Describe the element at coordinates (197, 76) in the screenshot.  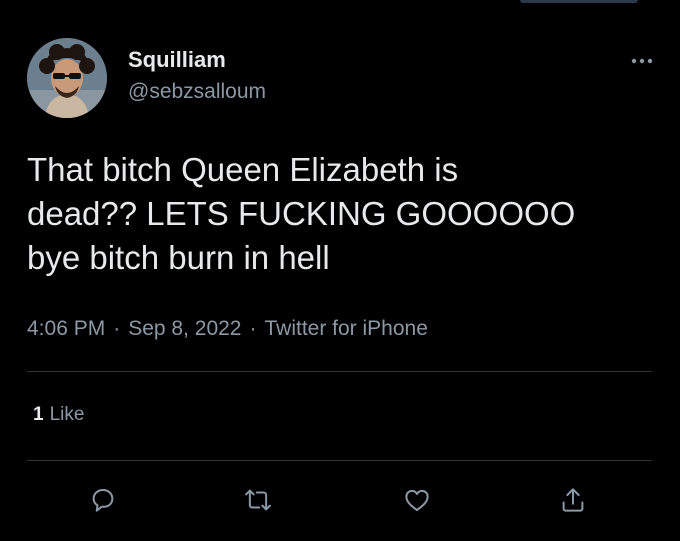
I see `user-info: Squilliam @sebzsalloum` at that location.